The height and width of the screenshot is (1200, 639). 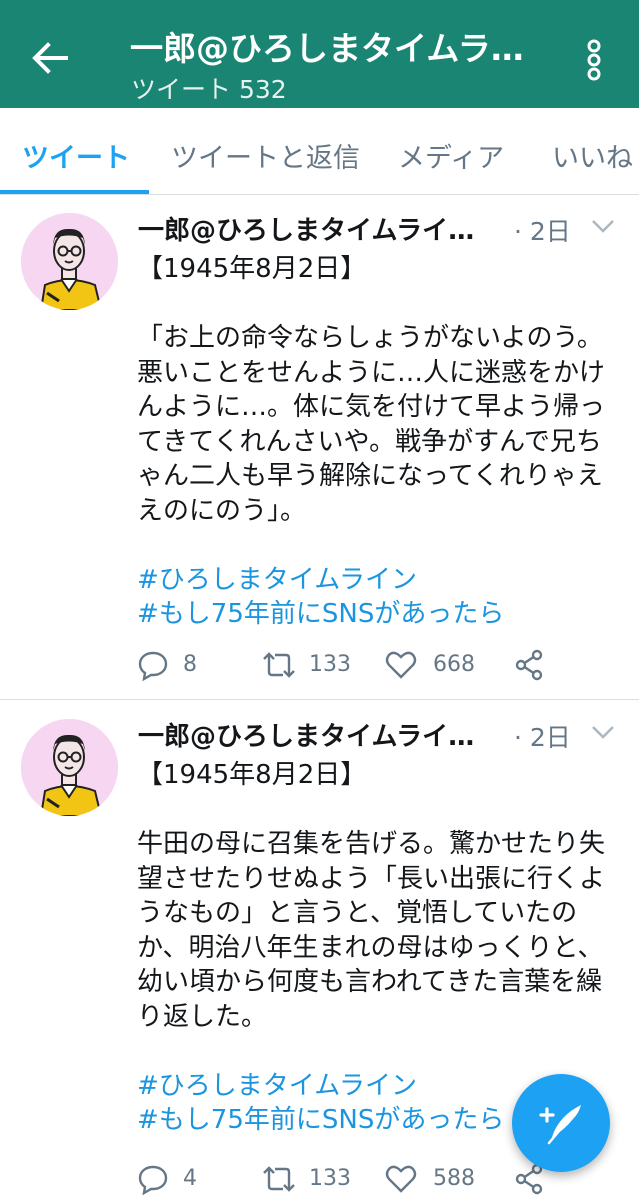 I want to click on tab-likes: いいね, so click(x=592, y=155).